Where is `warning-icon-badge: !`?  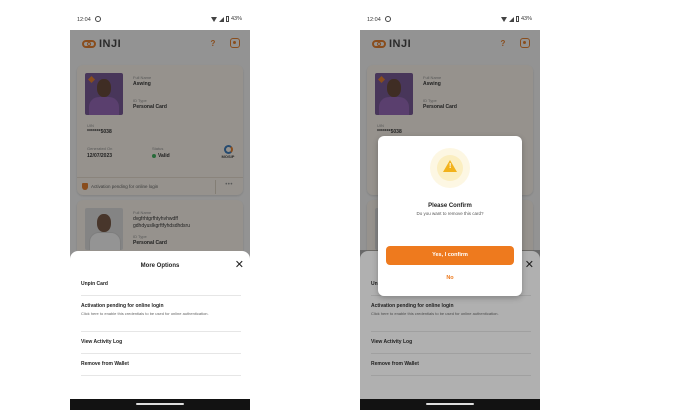
warning-icon-badge: ! is located at coordinates (450, 168).